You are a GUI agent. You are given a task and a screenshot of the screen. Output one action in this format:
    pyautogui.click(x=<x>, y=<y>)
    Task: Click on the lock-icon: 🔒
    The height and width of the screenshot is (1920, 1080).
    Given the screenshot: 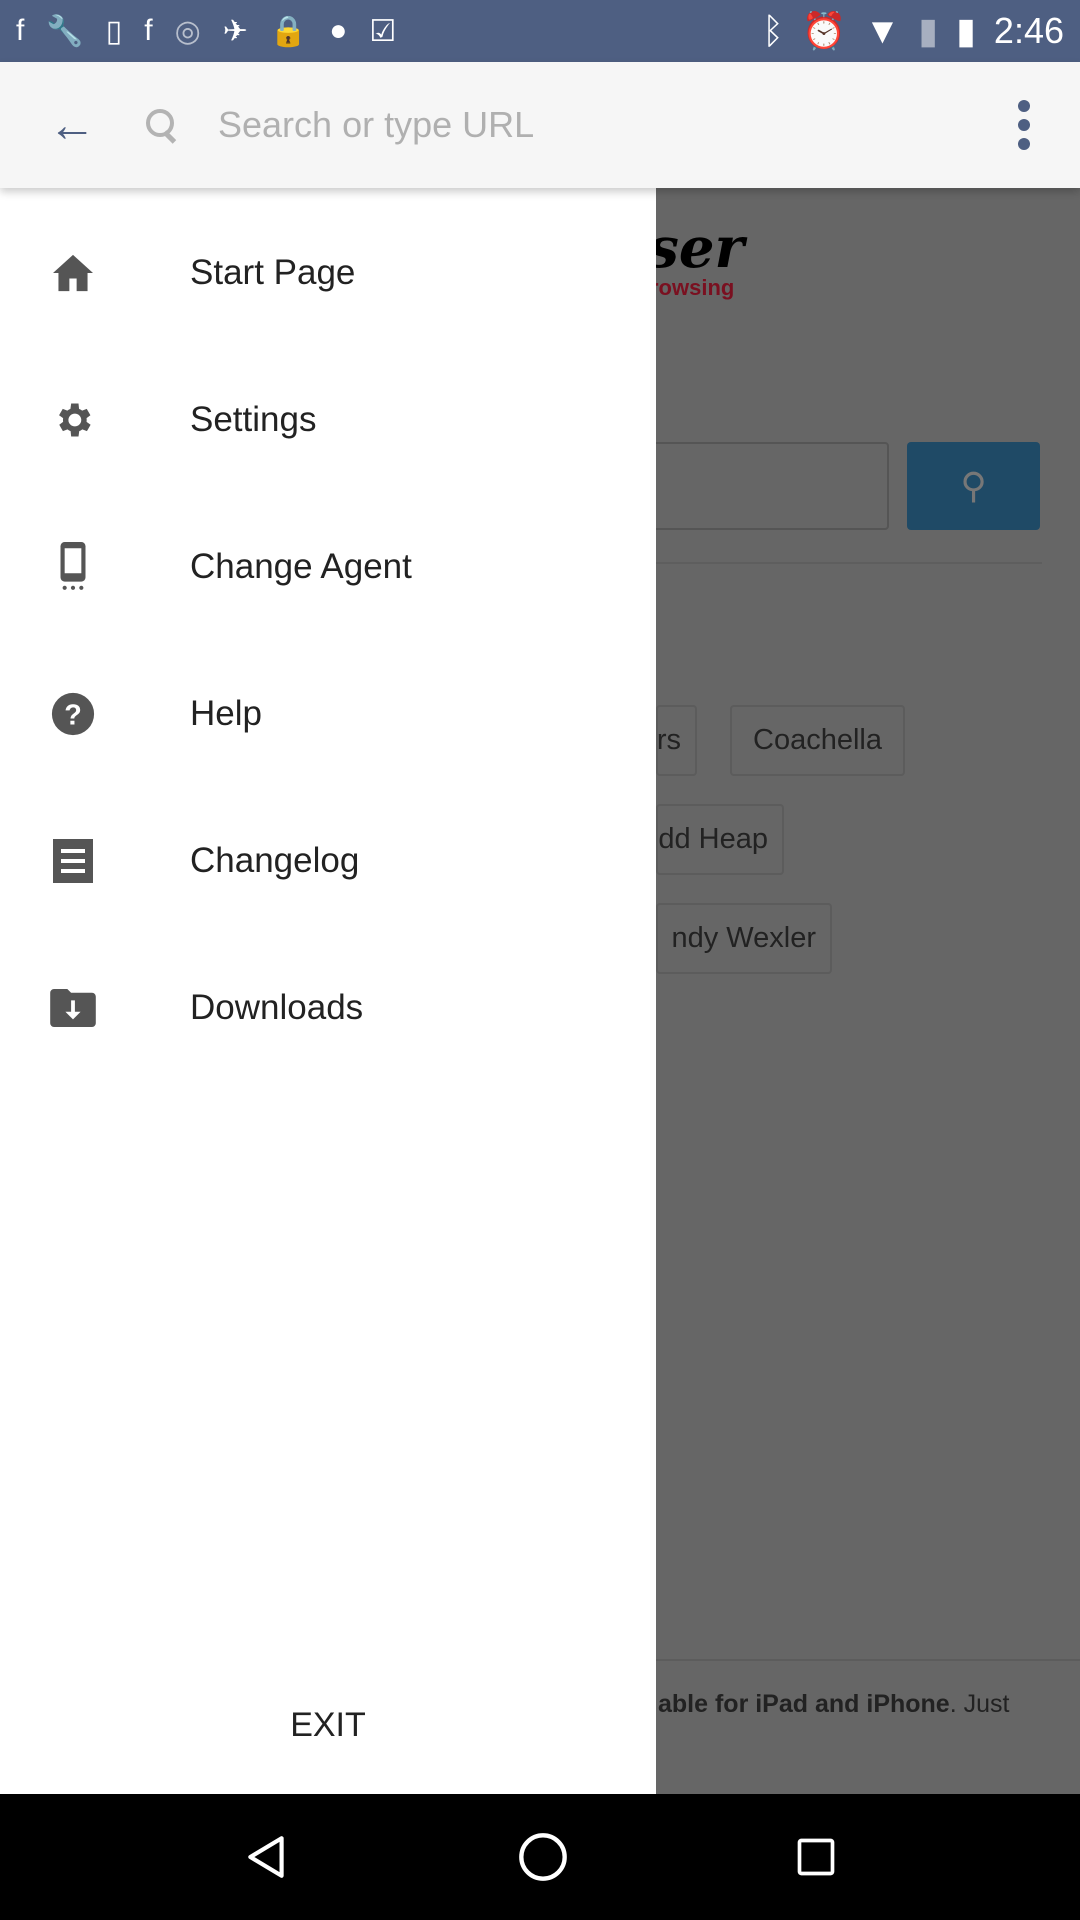 What is the action you would take?
    pyautogui.click(x=288, y=31)
    